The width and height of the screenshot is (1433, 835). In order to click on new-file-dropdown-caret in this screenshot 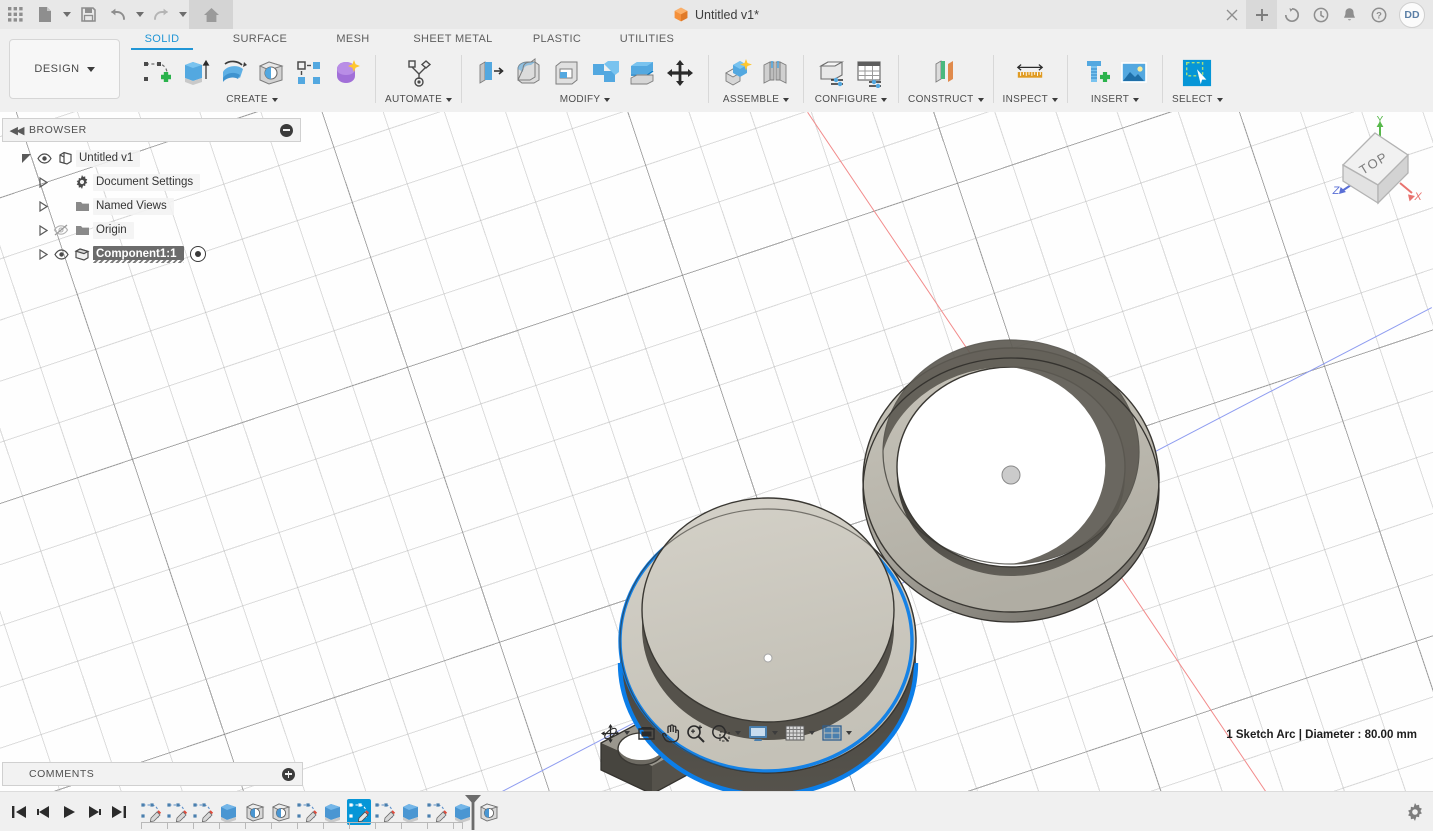, I will do `click(66, 14)`.